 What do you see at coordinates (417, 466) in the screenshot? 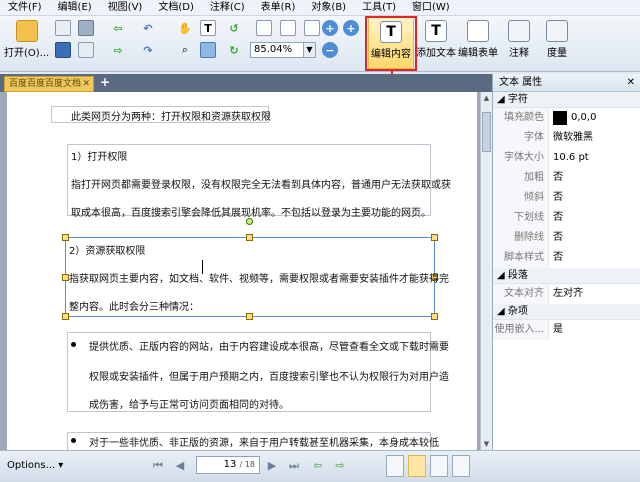
I see `continuous-view-icon` at bounding box center [417, 466].